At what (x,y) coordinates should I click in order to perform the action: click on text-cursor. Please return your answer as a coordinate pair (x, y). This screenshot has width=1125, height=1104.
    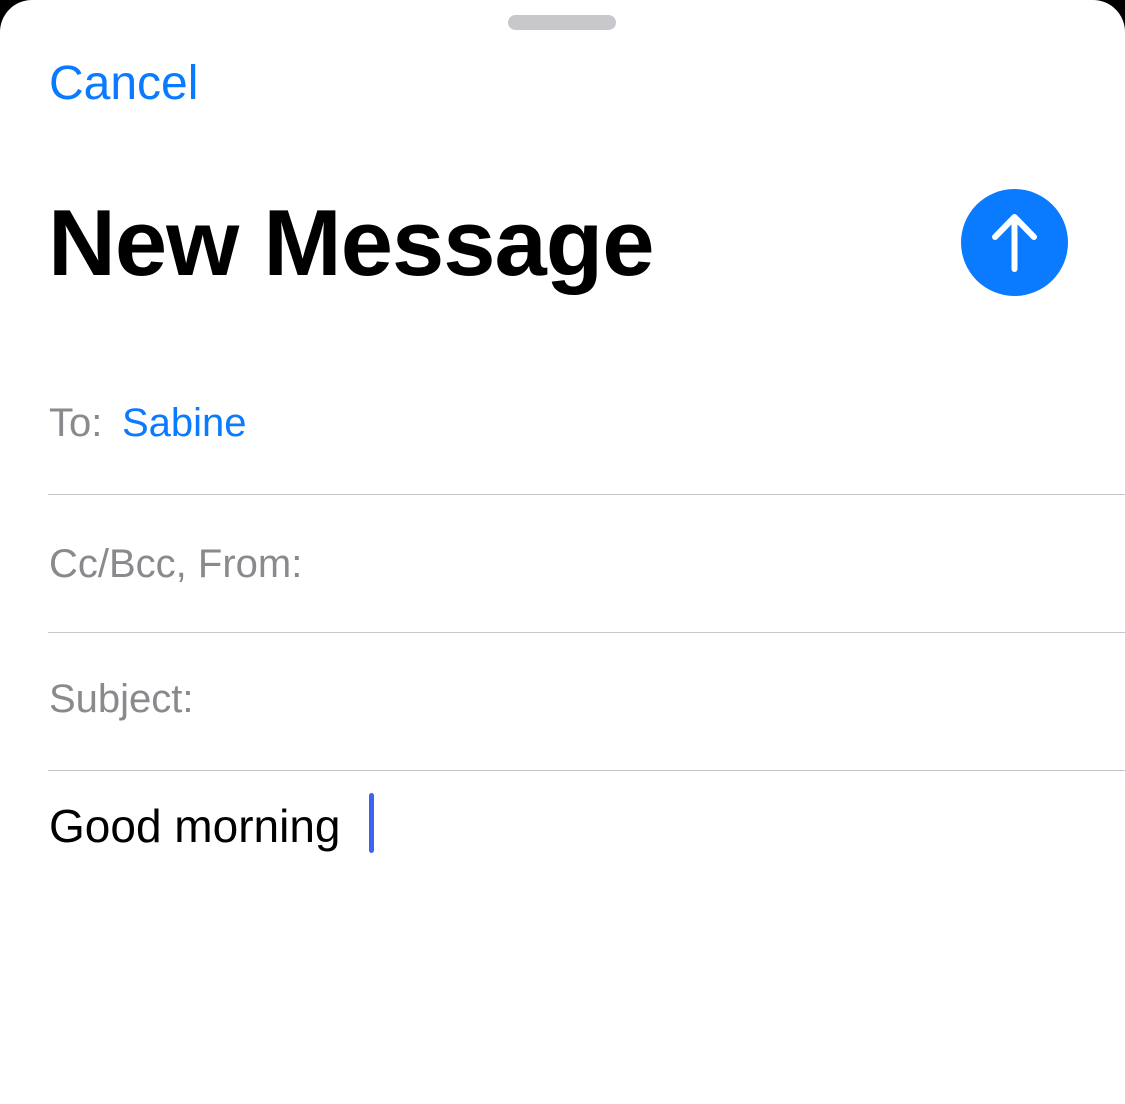
    Looking at the image, I should click on (371, 823).